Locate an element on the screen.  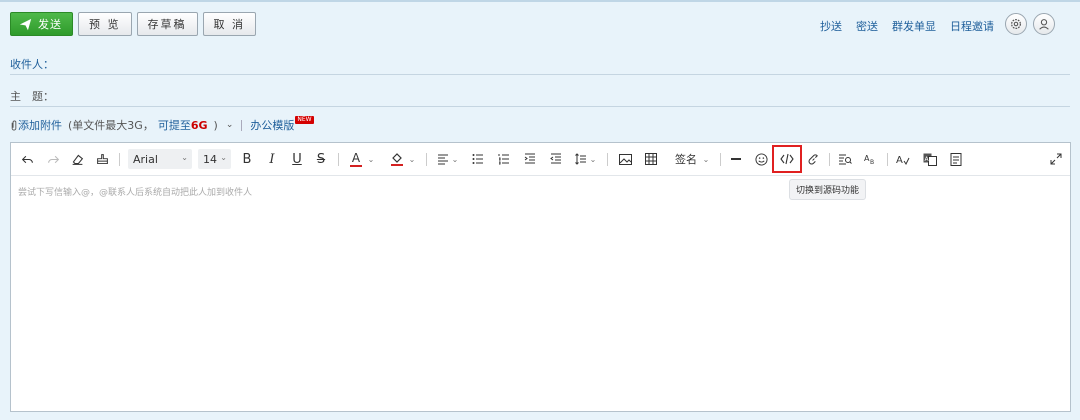
font-family-select: Arial ⌄ is located at coordinates (160, 159).